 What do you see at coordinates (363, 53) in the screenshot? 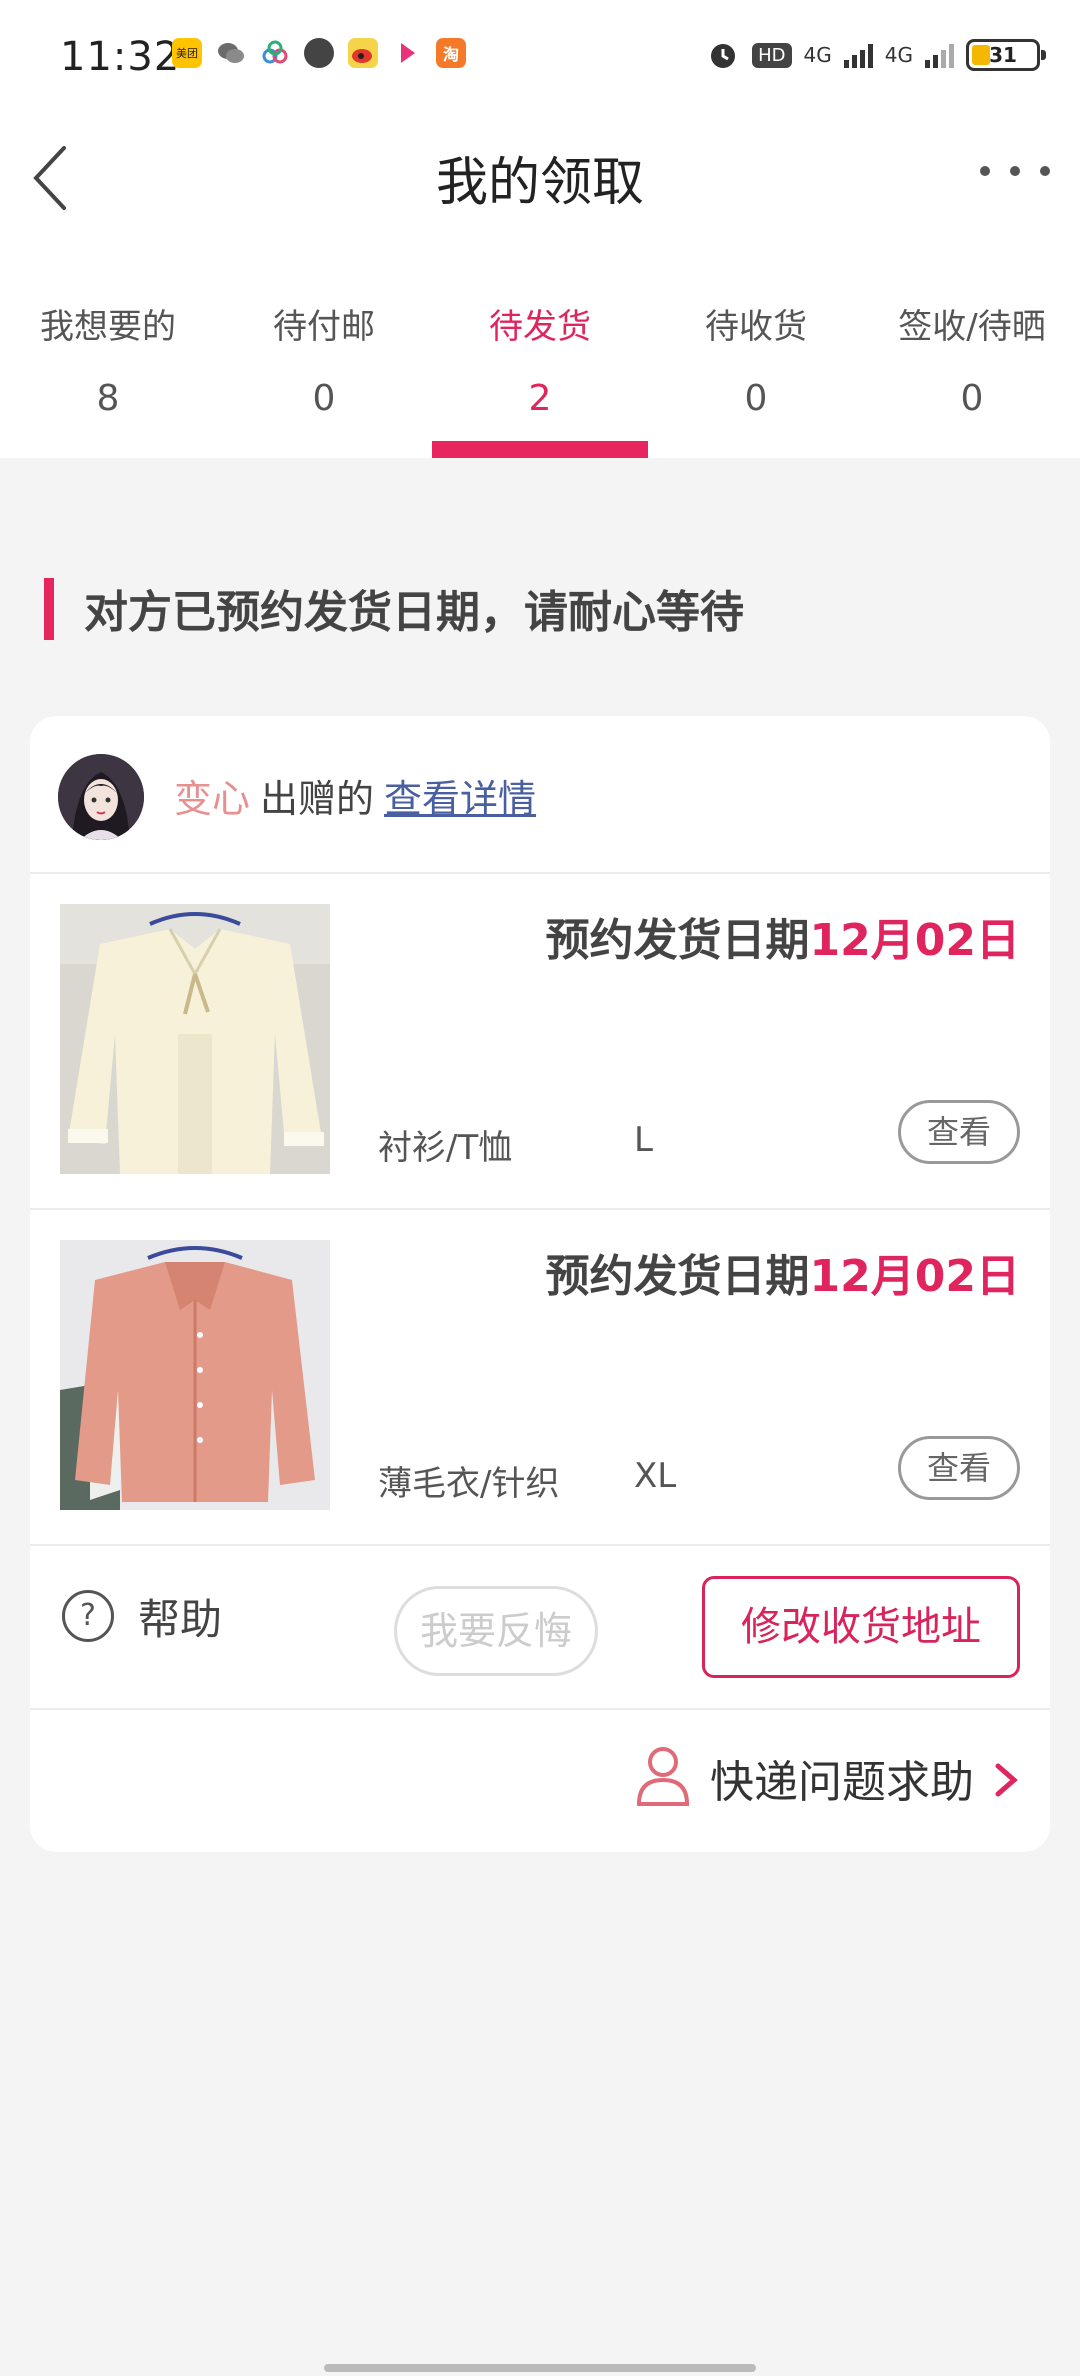
I see `weibo-icon` at bounding box center [363, 53].